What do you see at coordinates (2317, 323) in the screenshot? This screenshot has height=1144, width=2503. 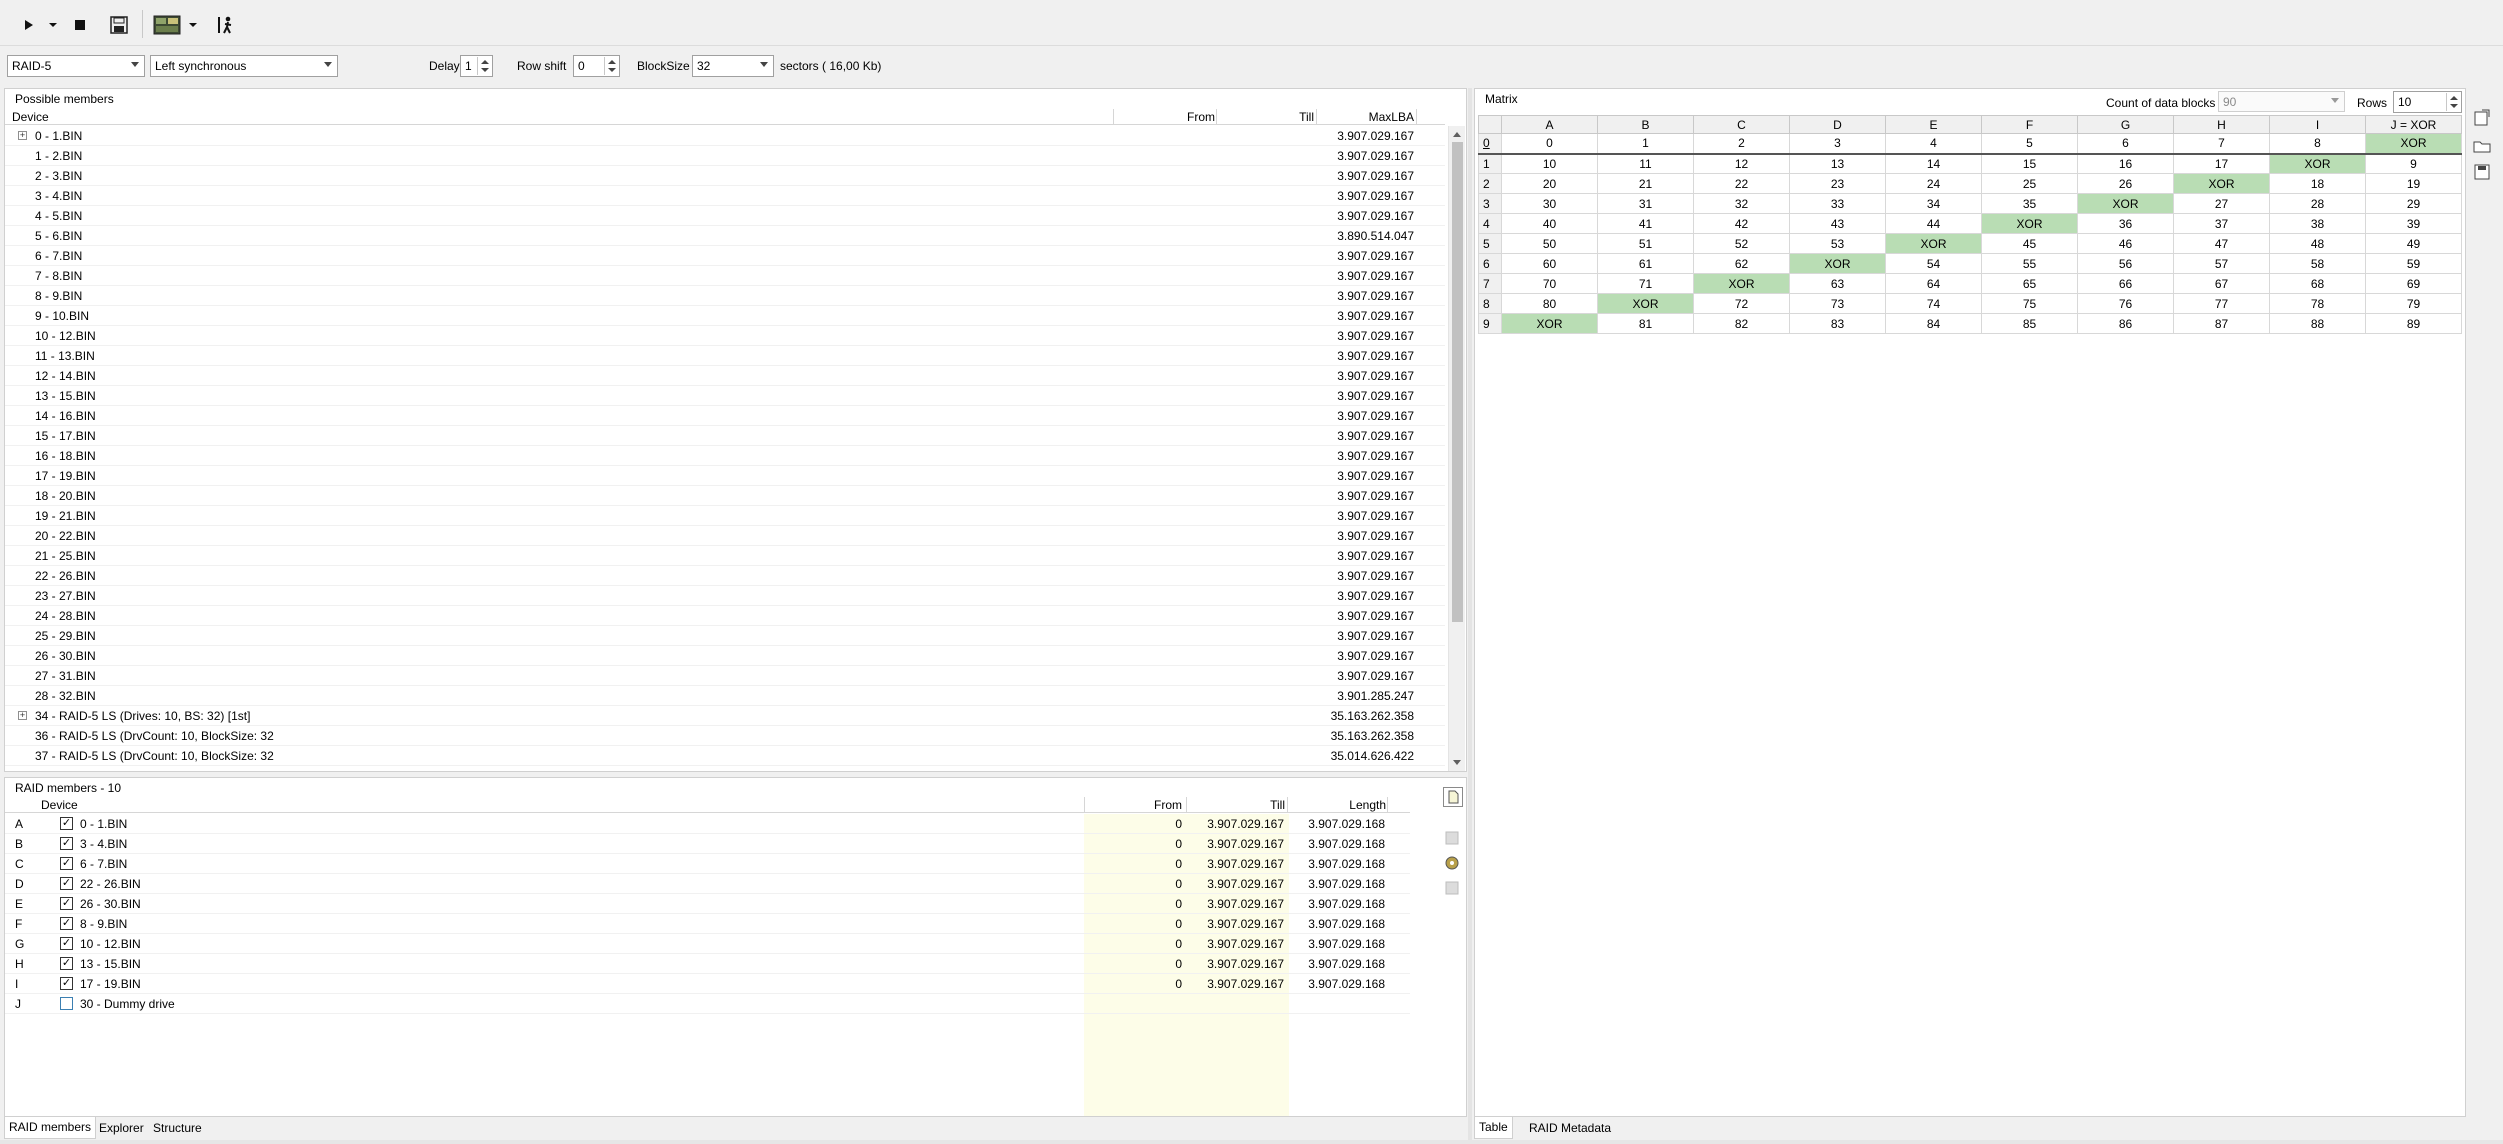 I see `data-block-cell: 88` at bounding box center [2317, 323].